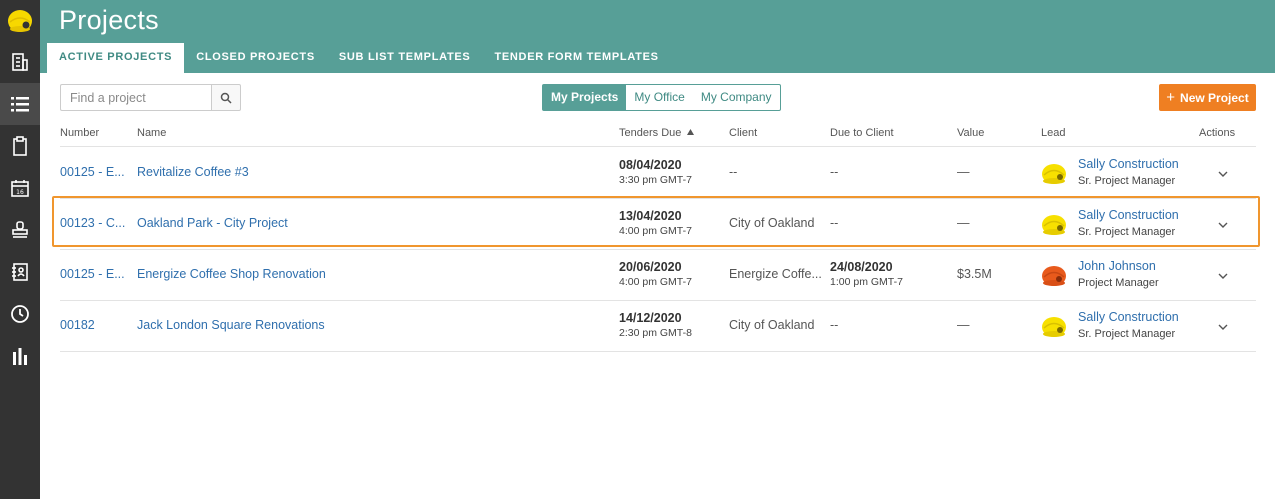  What do you see at coordinates (20, 230) in the screenshot?
I see `stamp-icon` at bounding box center [20, 230].